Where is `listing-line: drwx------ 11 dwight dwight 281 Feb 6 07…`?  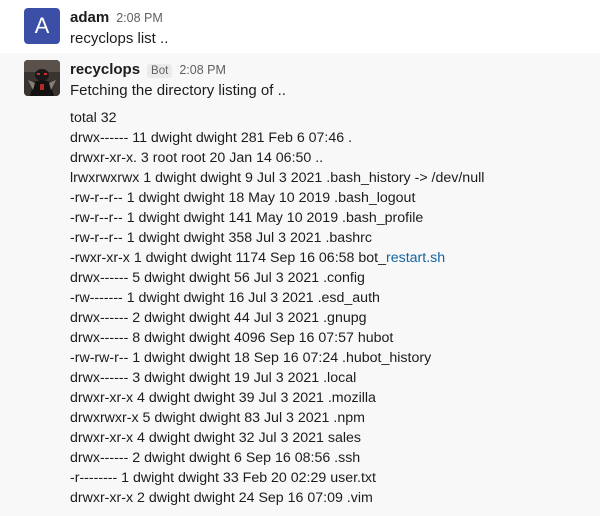 listing-line: drwx------ 11 dwight dwight 281 Feb 6 07… is located at coordinates (277, 138).